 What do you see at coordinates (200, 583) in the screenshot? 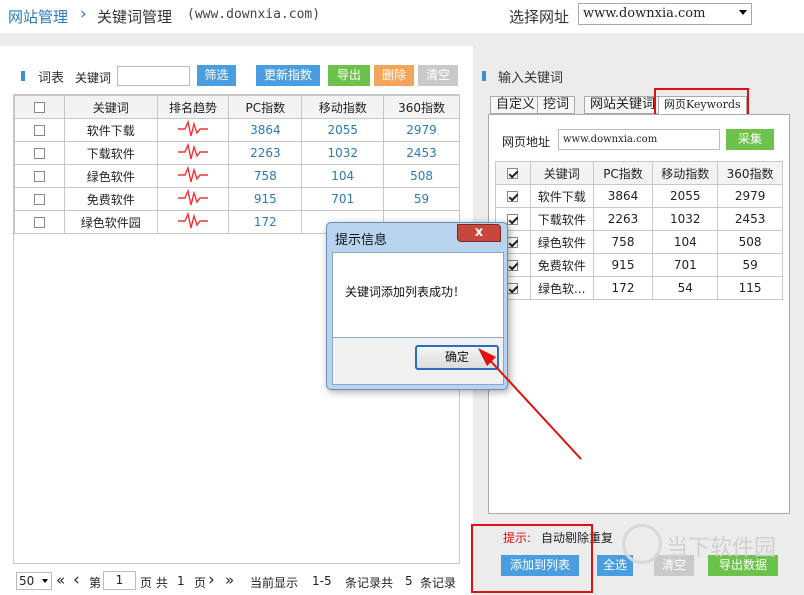
I see `page-unit: 页` at bounding box center [200, 583].